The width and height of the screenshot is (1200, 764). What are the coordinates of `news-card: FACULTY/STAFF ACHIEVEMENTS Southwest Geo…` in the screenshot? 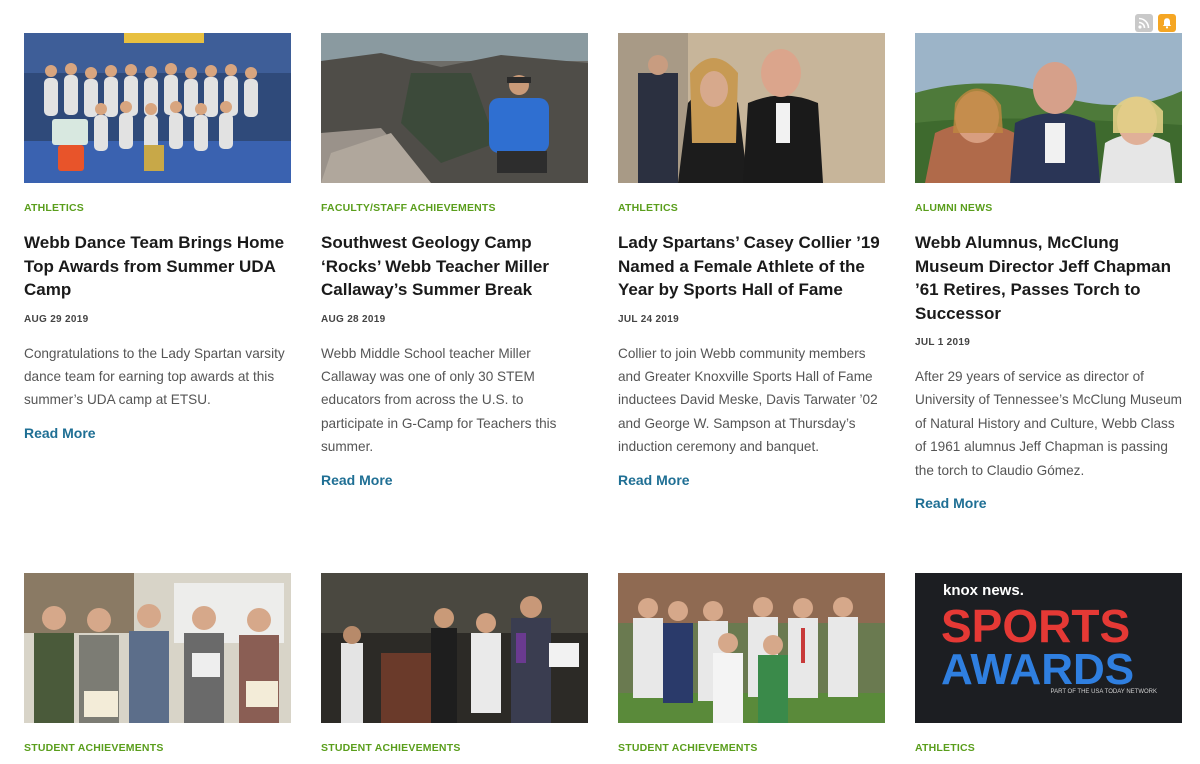 It's located at (454, 272).